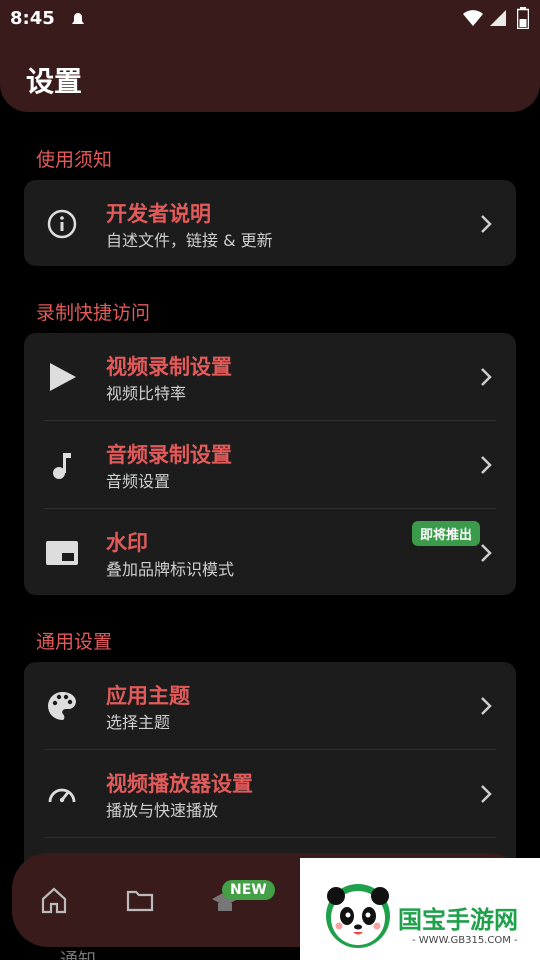  Describe the element at coordinates (74, 160) in the screenshot. I see `section-title-usage: 使用须知` at that location.